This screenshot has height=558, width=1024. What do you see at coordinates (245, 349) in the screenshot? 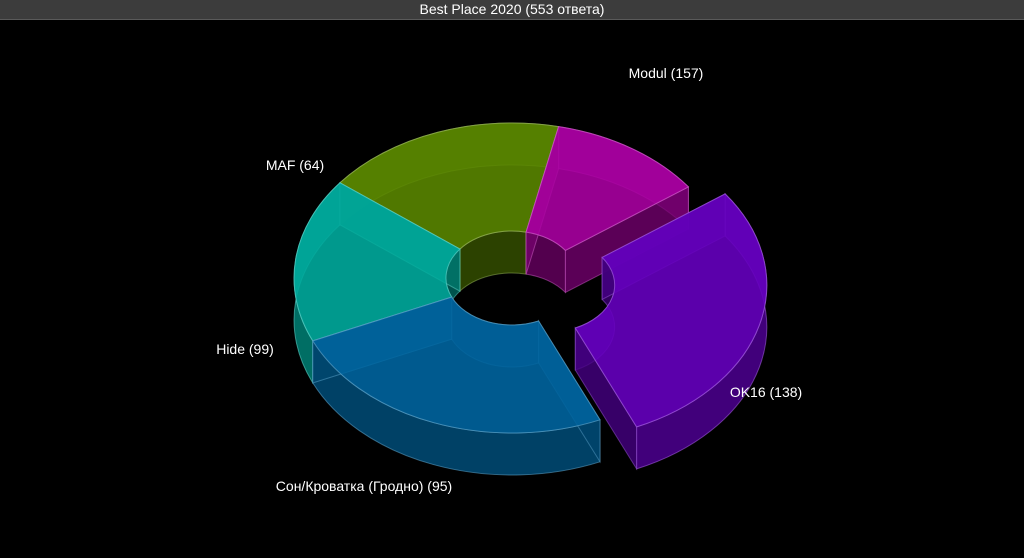
I see `slice-label-hide: Hide (99)` at bounding box center [245, 349].